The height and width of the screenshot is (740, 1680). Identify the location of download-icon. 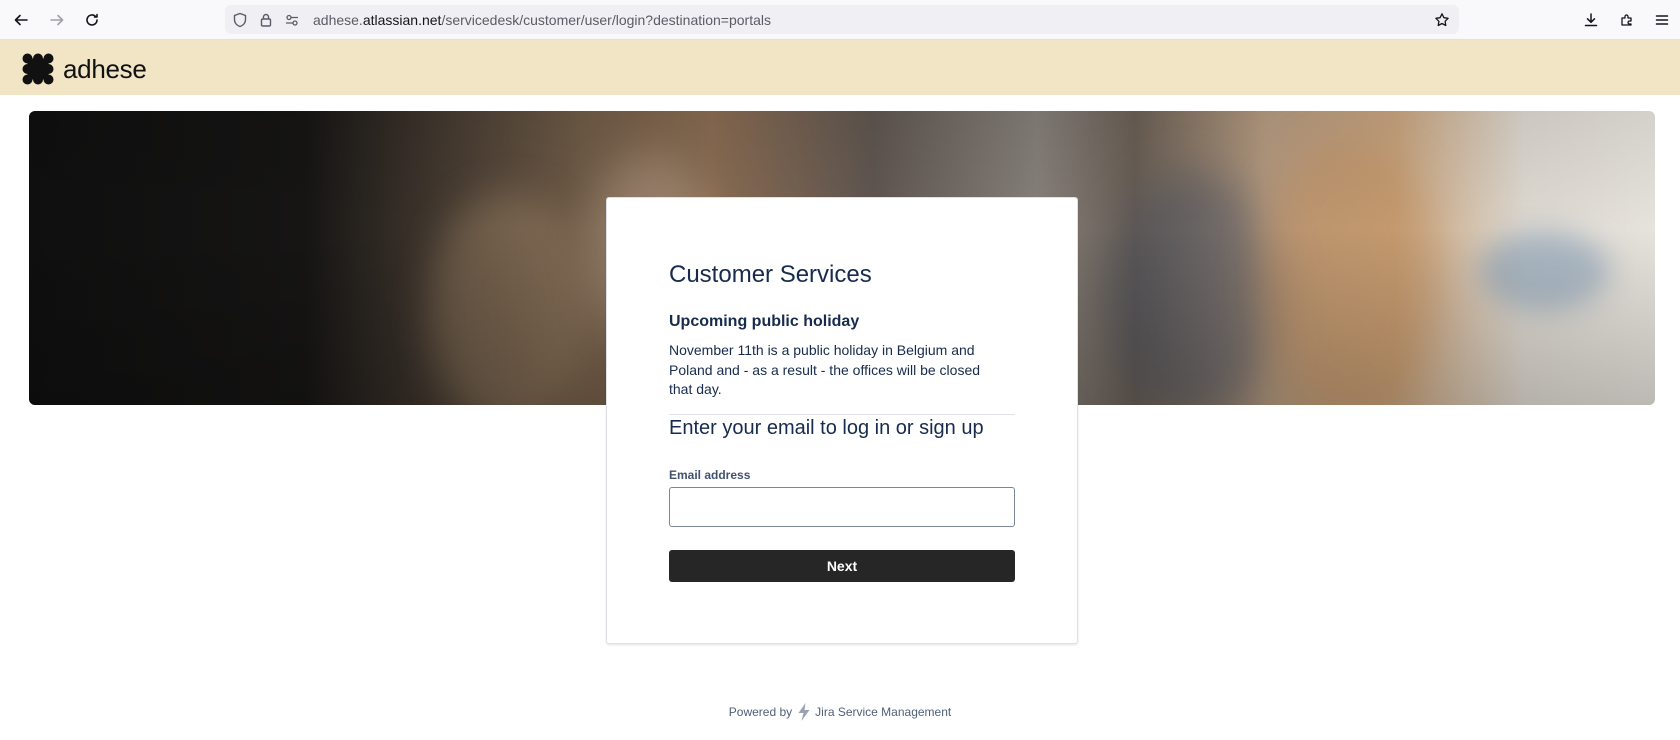
(1591, 20).